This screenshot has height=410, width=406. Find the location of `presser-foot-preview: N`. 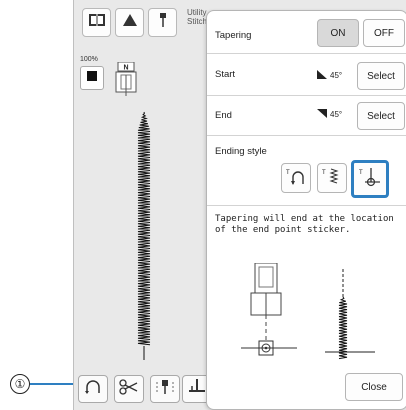

presser-foot-preview: N is located at coordinates (126, 82).